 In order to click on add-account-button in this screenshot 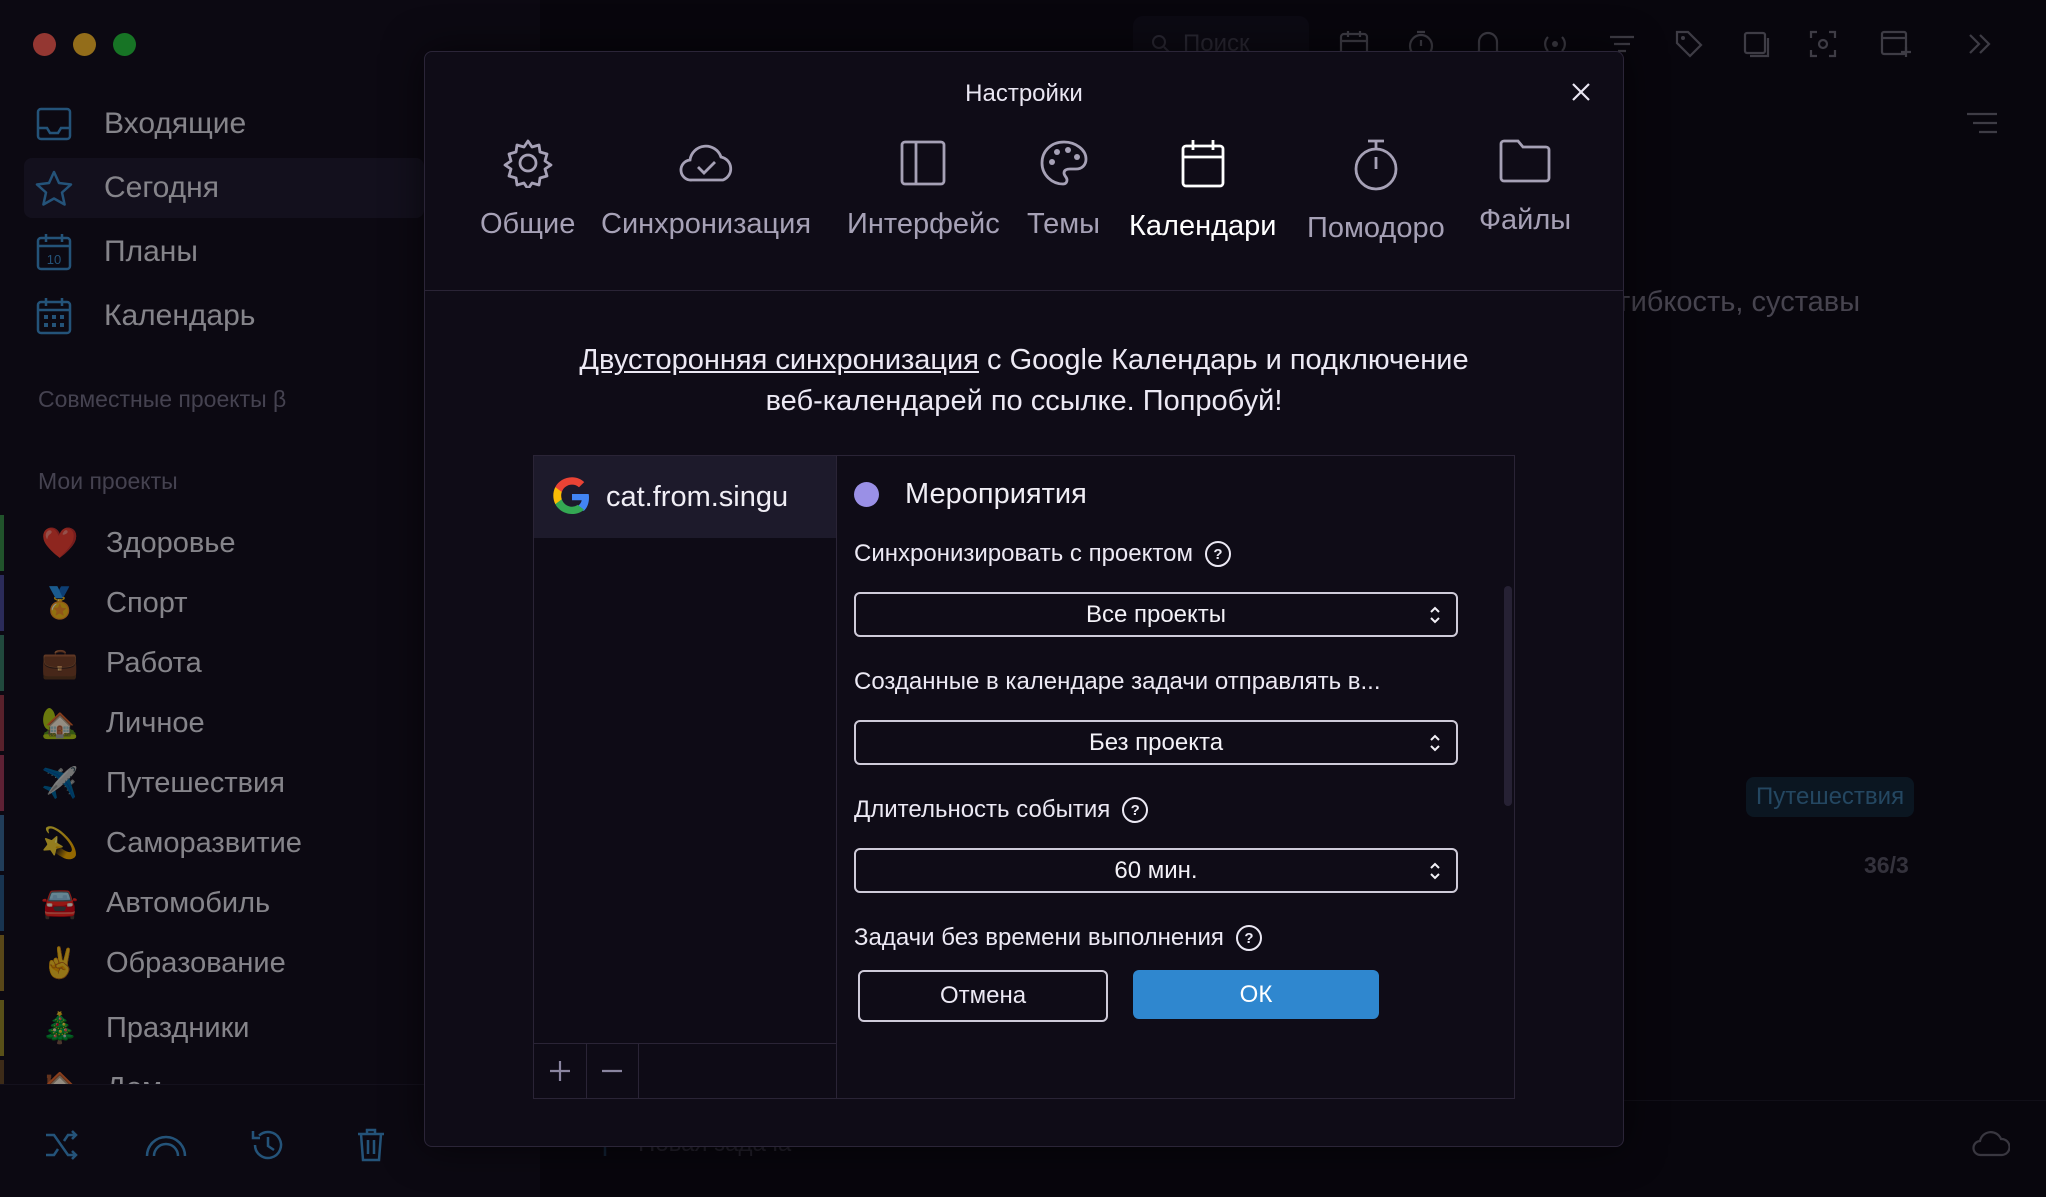, I will do `click(560, 1071)`.